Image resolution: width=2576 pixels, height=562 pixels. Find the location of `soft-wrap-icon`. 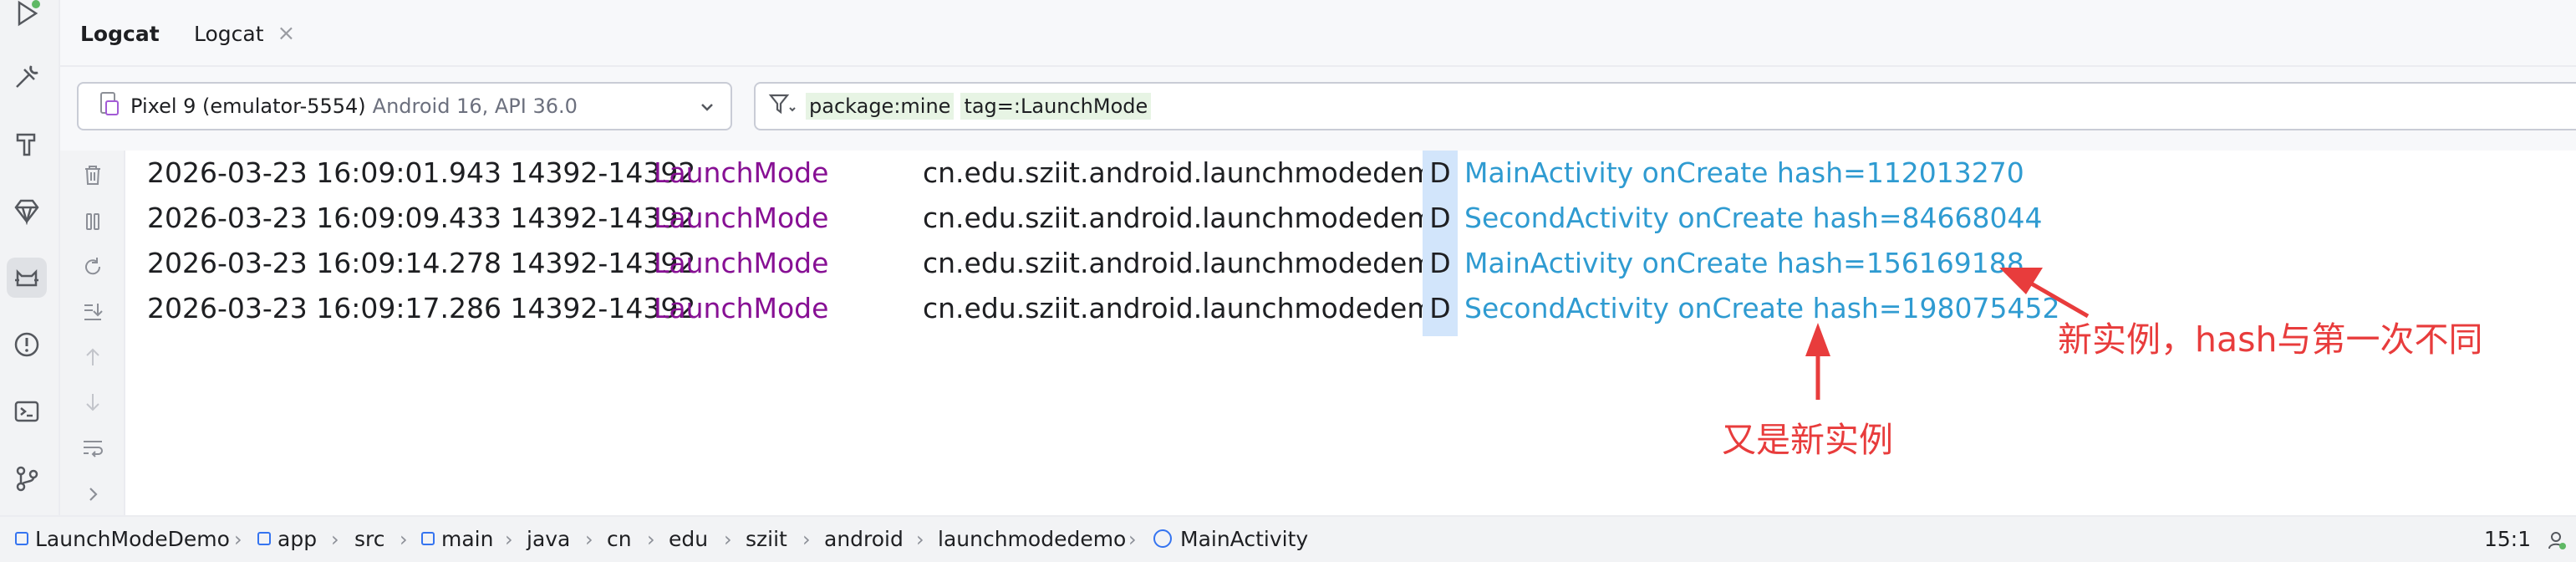

soft-wrap-icon is located at coordinates (92, 447).